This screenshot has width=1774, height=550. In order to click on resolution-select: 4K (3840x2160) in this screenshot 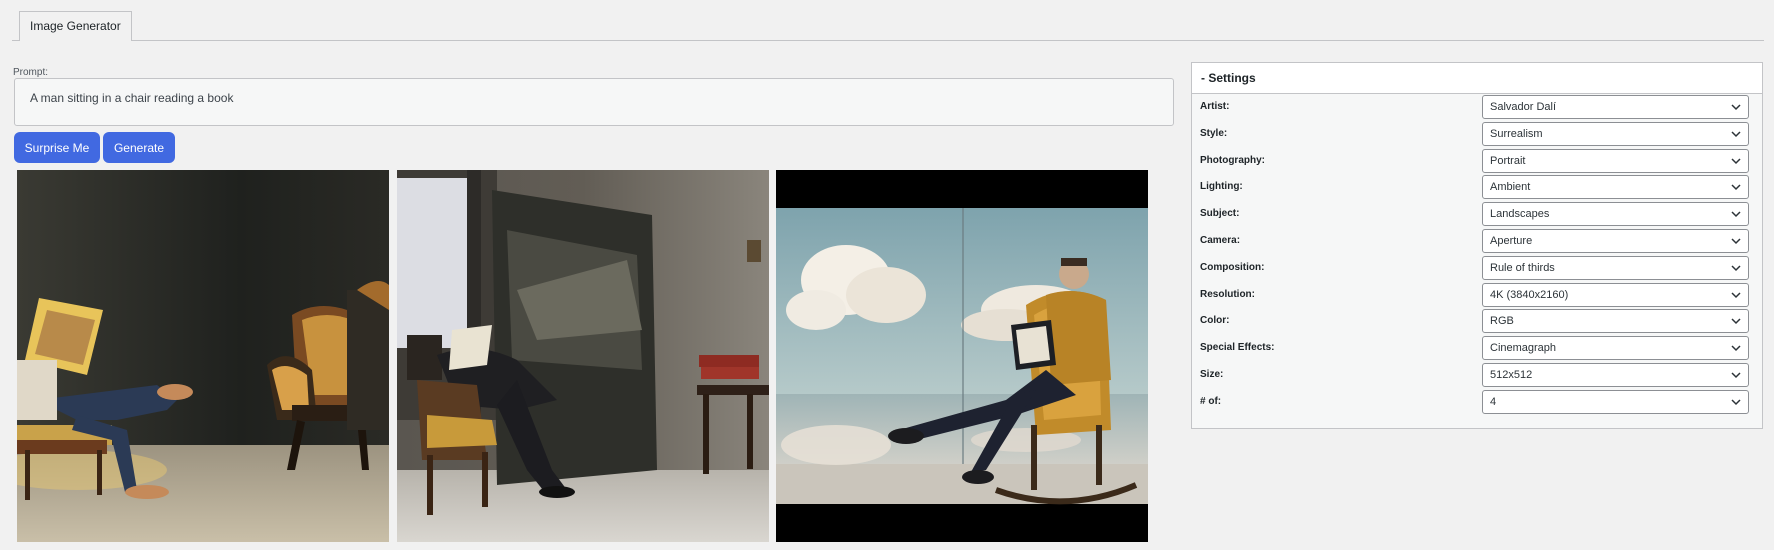, I will do `click(1615, 294)`.